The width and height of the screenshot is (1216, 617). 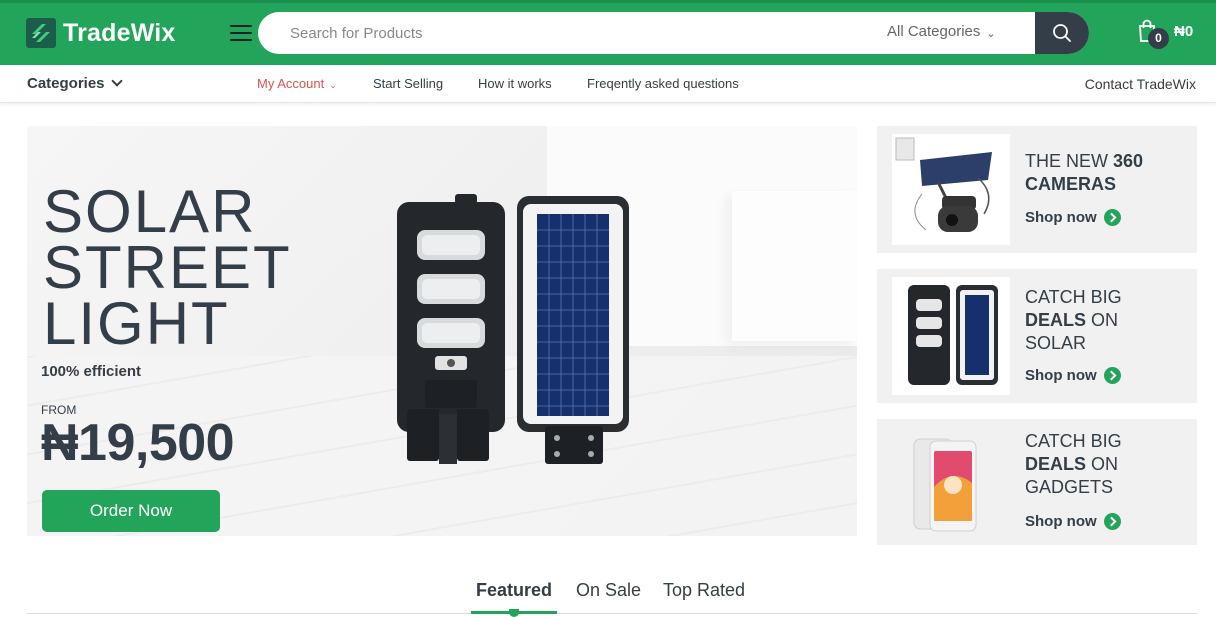 I want to click on tab-top-rated: Top Rated, so click(x=704, y=590).